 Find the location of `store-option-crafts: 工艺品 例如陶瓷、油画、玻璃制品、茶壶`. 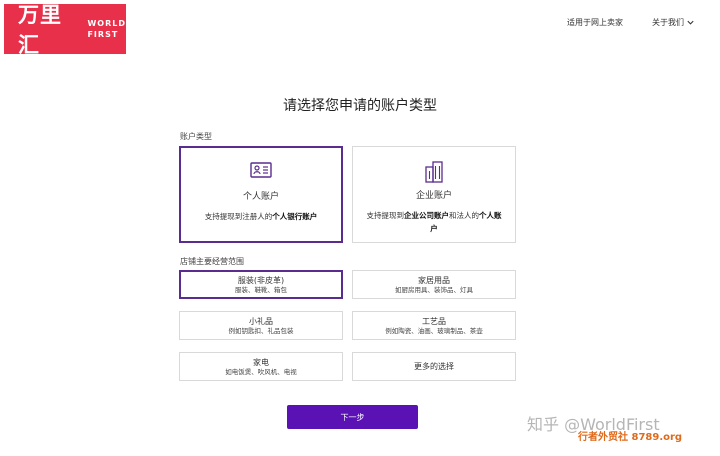

store-option-crafts: 工艺品 例如陶瓷、油画、玻璃制品、茶壶 is located at coordinates (434, 325).